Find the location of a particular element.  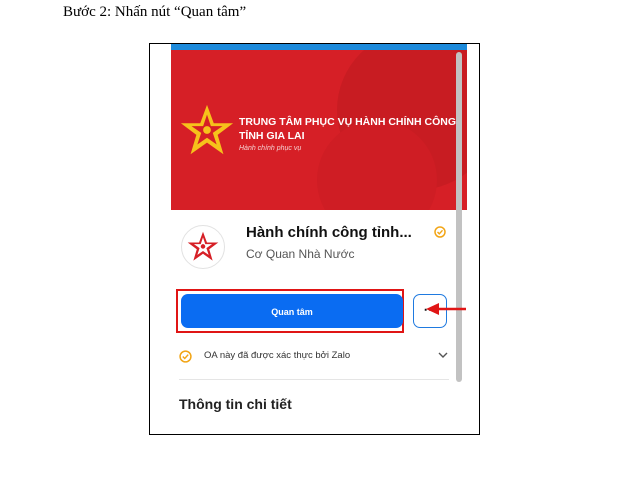

banner-title-line2: TỈNH GIA LAI is located at coordinates (272, 136).